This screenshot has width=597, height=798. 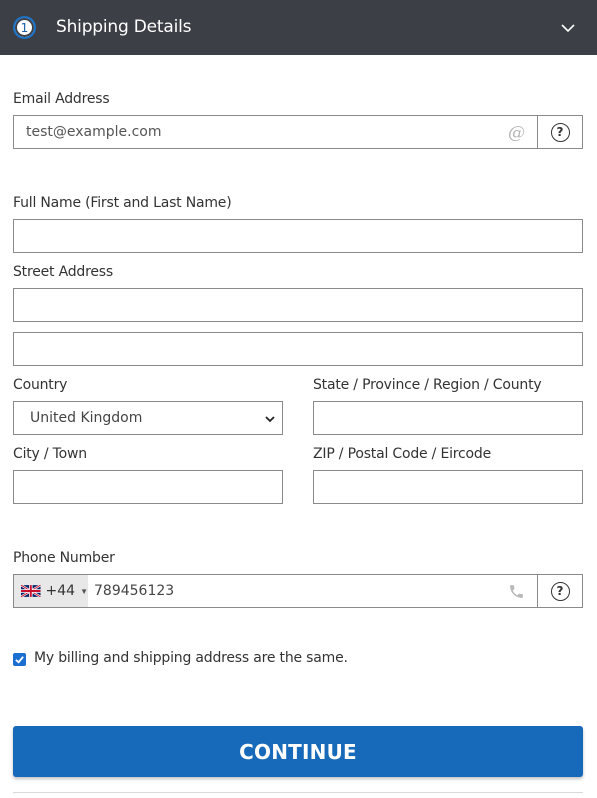 I want to click on chevron-down-icon, so click(x=568, y=28).